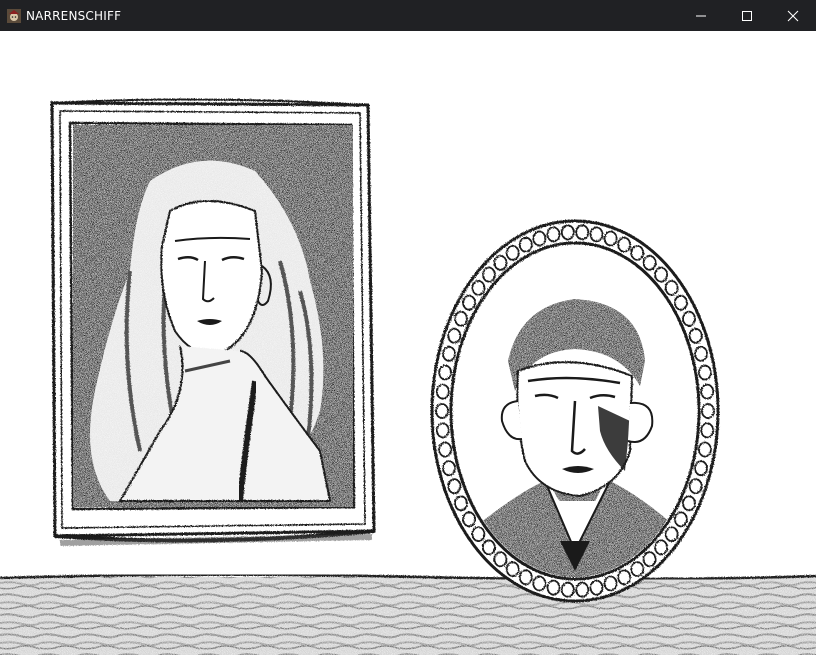 This screenshot has height=655, width=816. I want to click on close-button, so click(793, 15).